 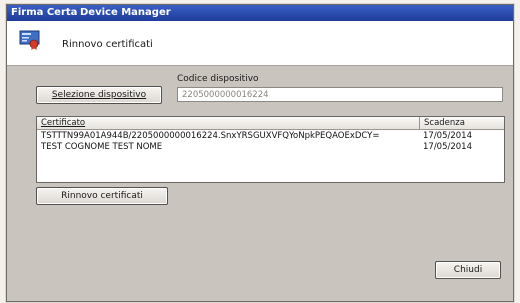 What do you see at coordinates (99, 95) in the screenshot?
I see `select-device-button: Selezione dispositivo` at bounding box center [99, 95].